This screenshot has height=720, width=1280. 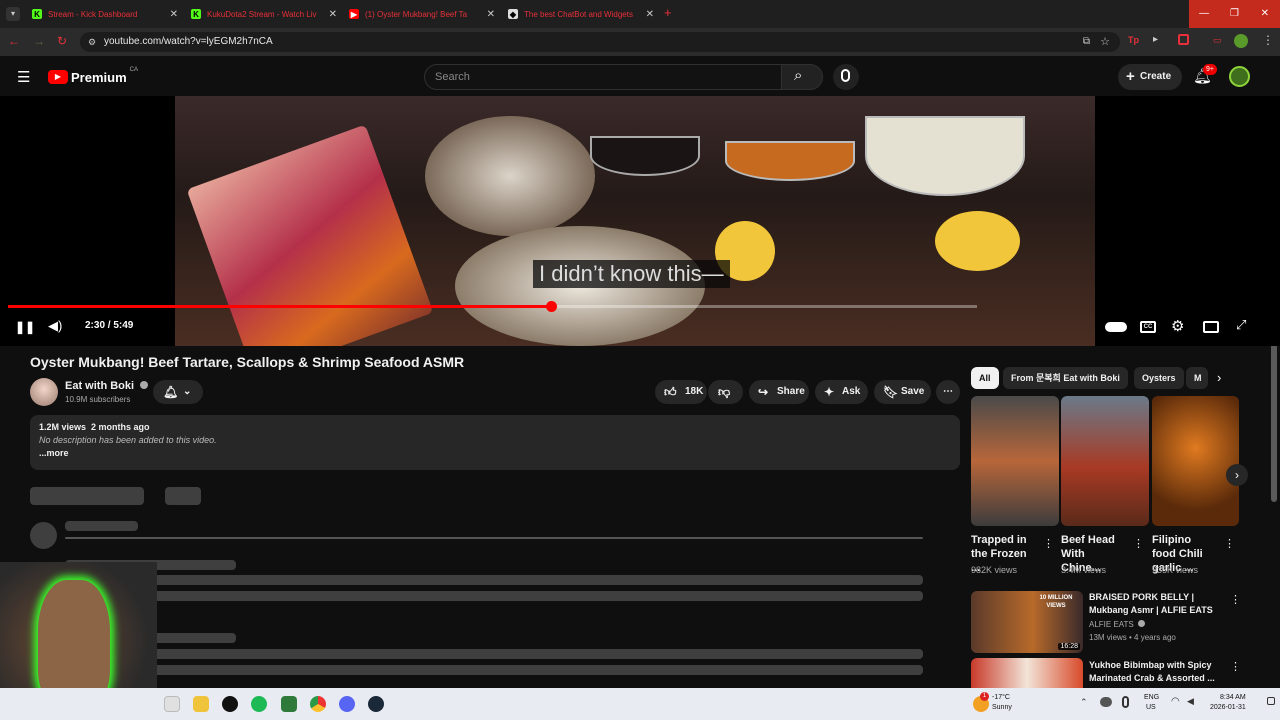 I want to click on profile-avatar, so click(x=1241, y=41).